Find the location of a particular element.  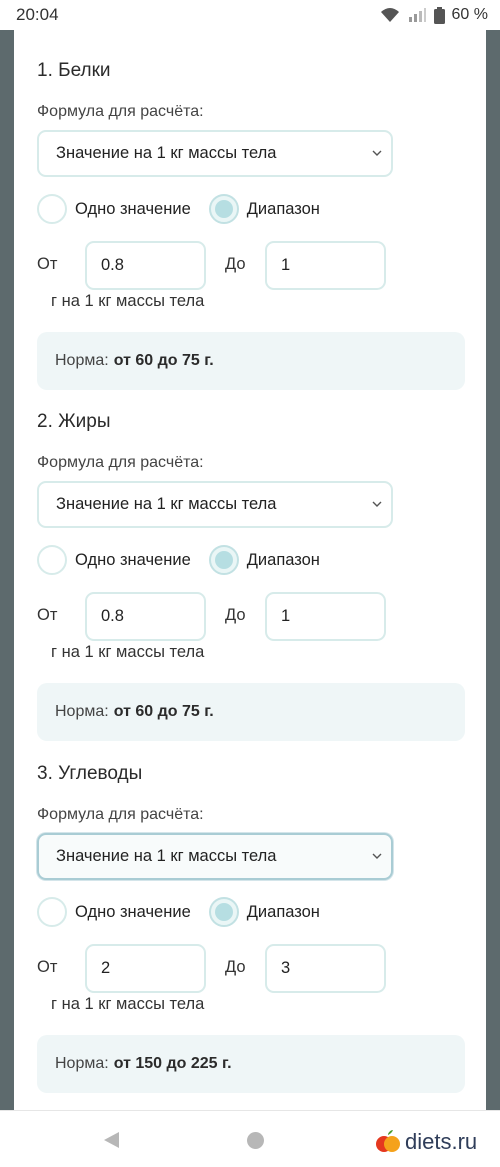

home-icon is located at coordinates (255, 1140).